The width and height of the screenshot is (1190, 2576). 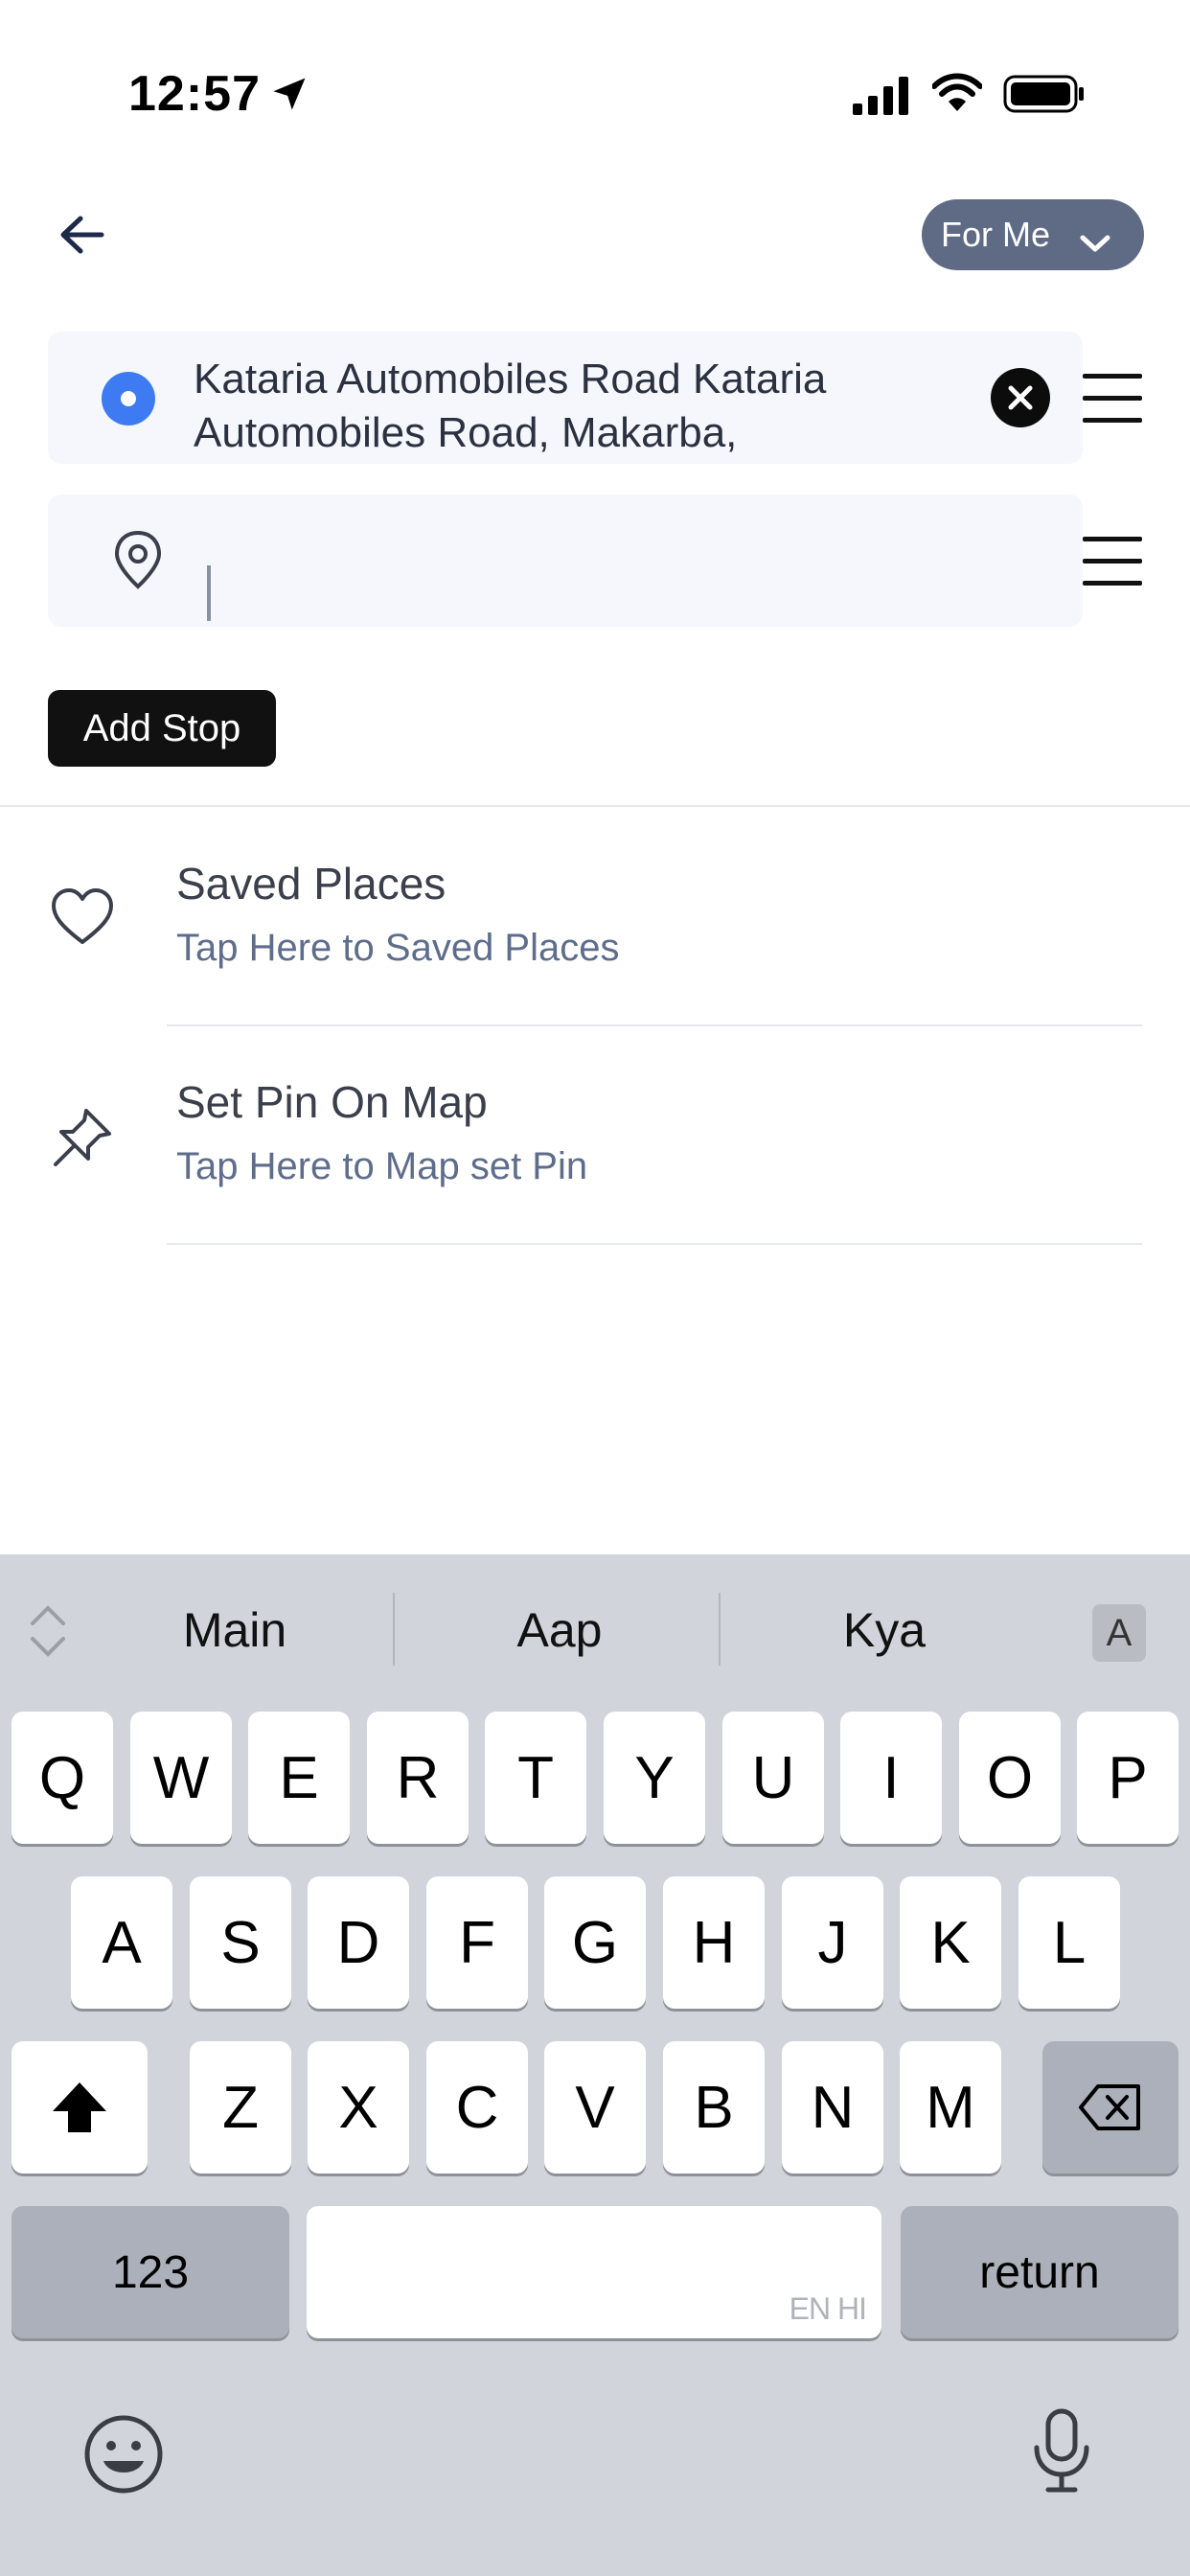 What do you see at coordinates (289, 96) in the screenshot?
I see `location-arrow-icon` at bounding box center [289, 96].